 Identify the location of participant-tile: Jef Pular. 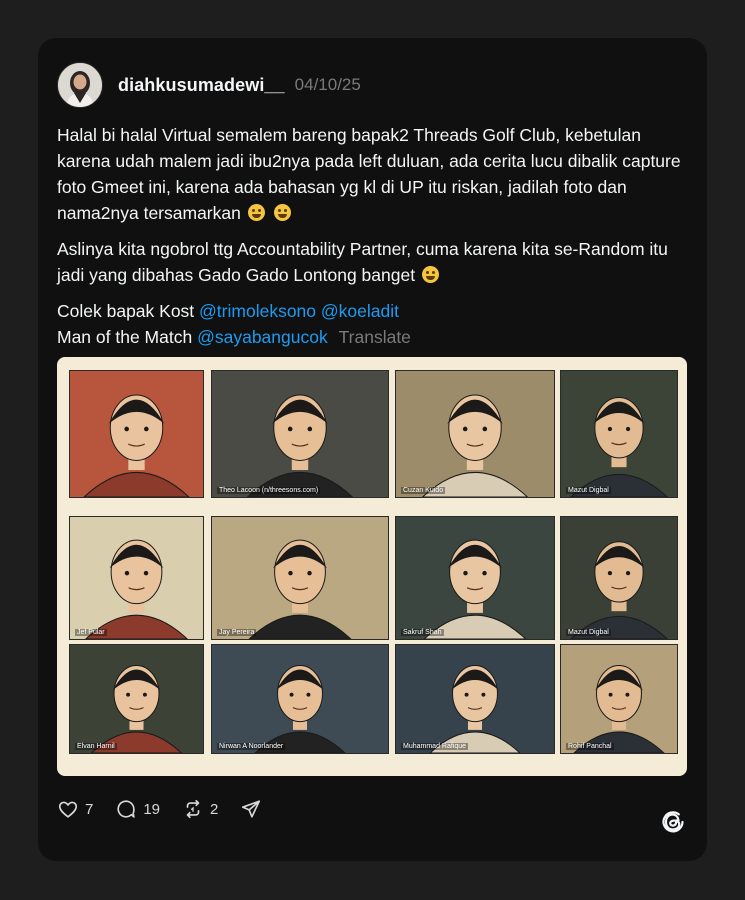
(136, 578).